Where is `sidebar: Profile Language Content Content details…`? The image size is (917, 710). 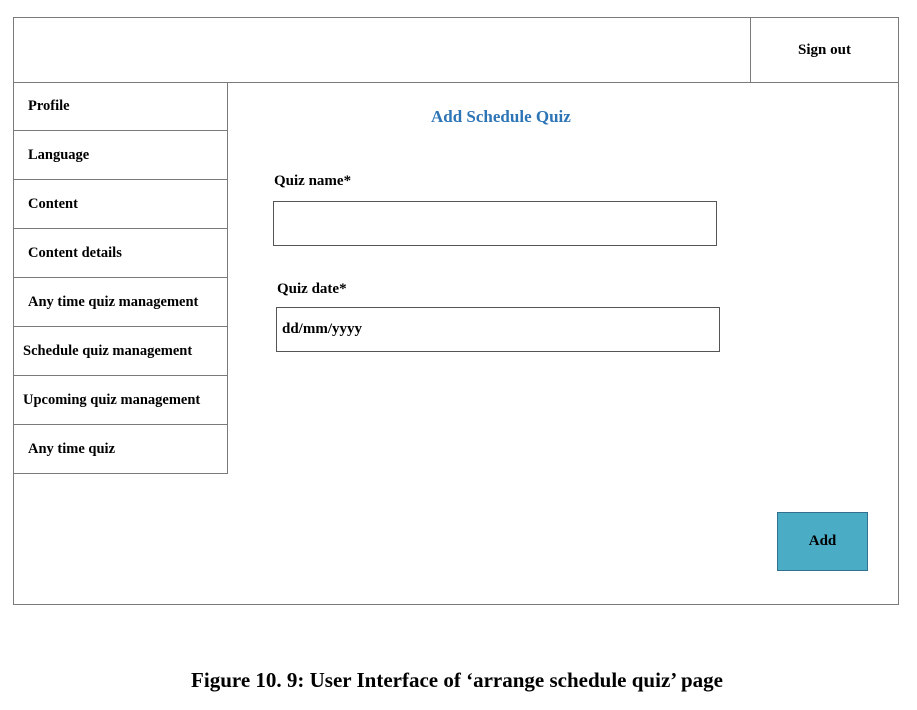
sidebar: Profile Language Content Content details… is located at coordinates (120, 278).